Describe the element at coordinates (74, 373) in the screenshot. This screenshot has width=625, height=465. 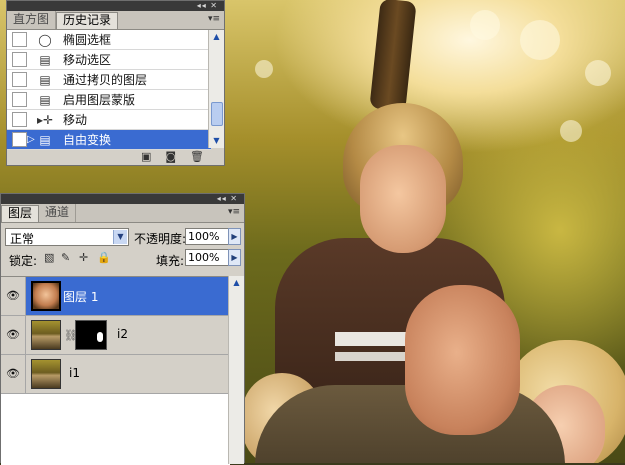
I see `layer-name: i1` at that location.